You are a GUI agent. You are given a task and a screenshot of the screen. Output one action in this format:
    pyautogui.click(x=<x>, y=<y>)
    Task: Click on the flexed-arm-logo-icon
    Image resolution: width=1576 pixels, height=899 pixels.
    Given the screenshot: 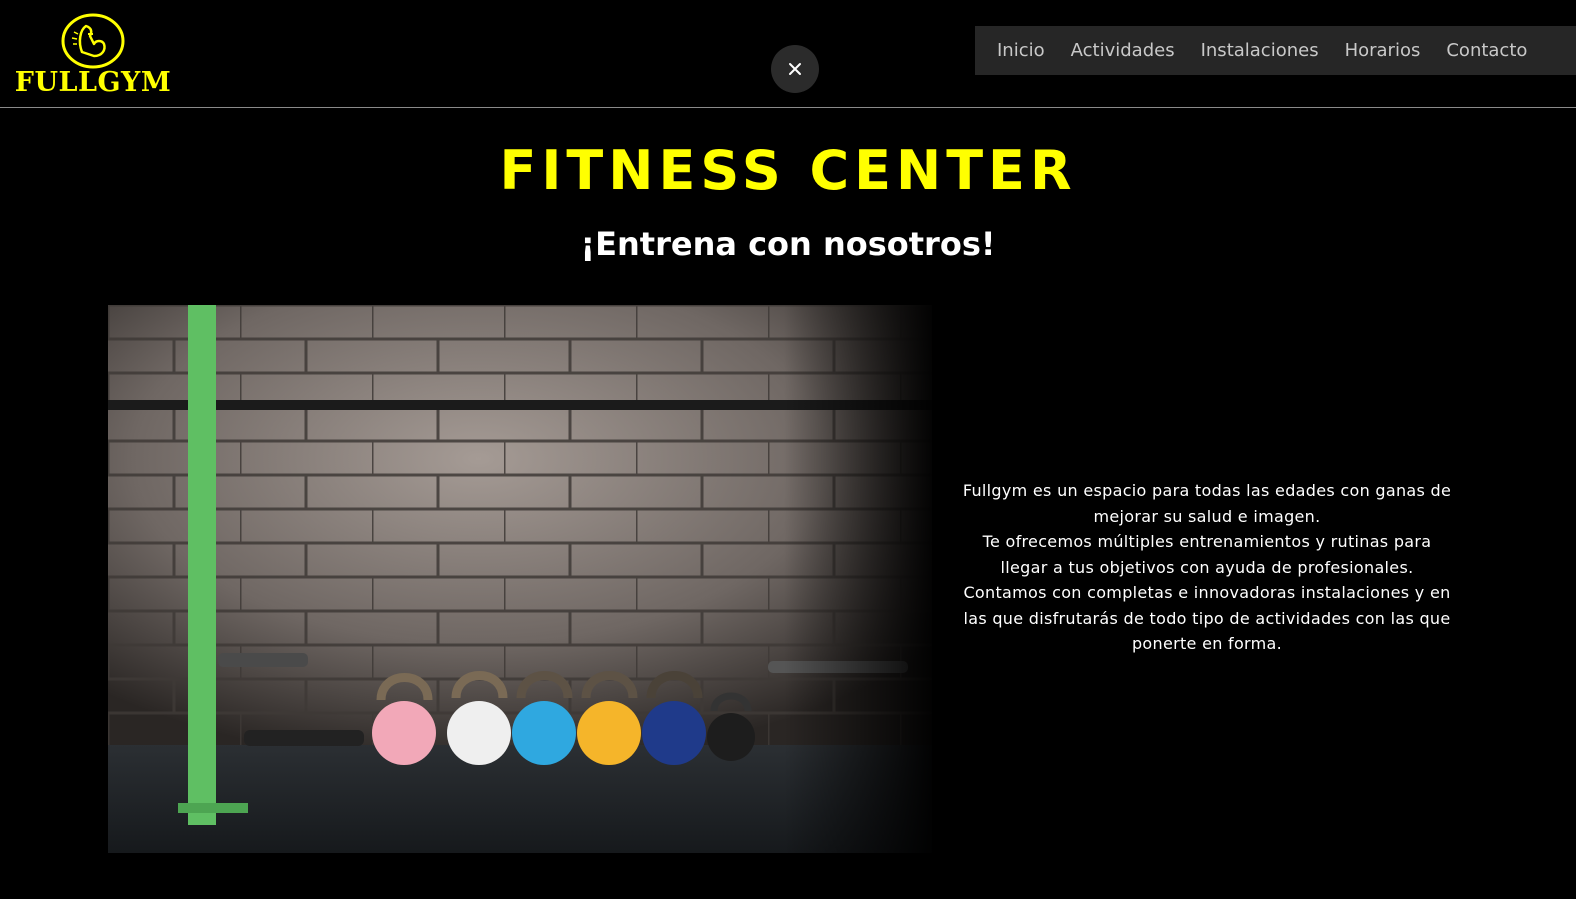 What is the action you would take?
    pyautogui.click(x=93, y=41)
    